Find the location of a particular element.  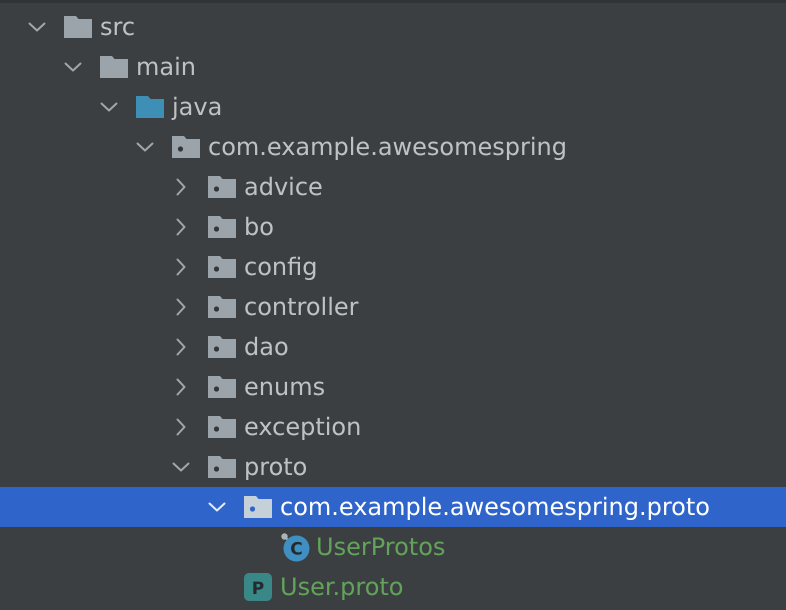

tree-row: com.example.awesomespring is located at coordinates (393, 147).